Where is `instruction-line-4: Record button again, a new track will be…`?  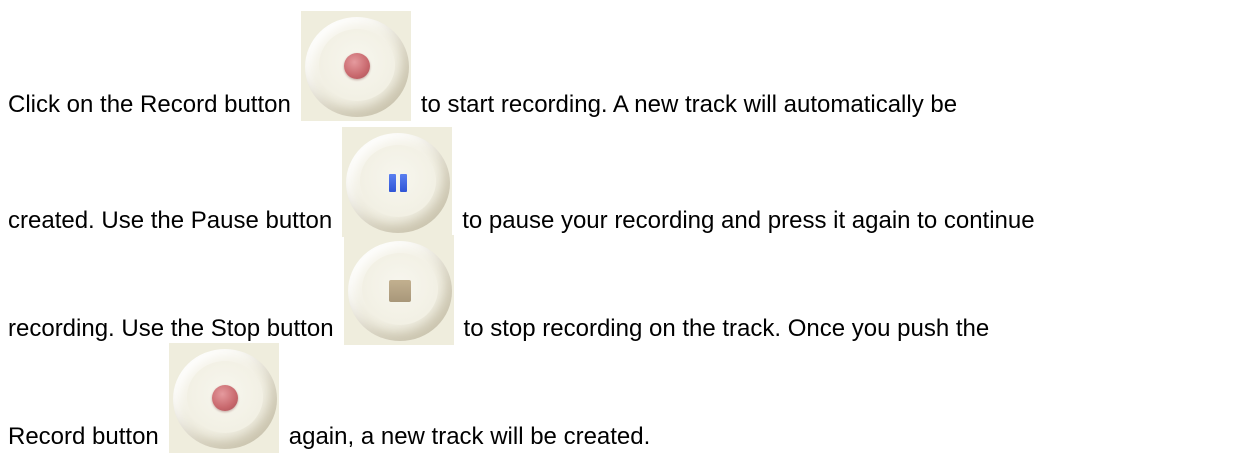
instruction-line-4: Record button again, a new track will be… is located at coordinates (329, 395).